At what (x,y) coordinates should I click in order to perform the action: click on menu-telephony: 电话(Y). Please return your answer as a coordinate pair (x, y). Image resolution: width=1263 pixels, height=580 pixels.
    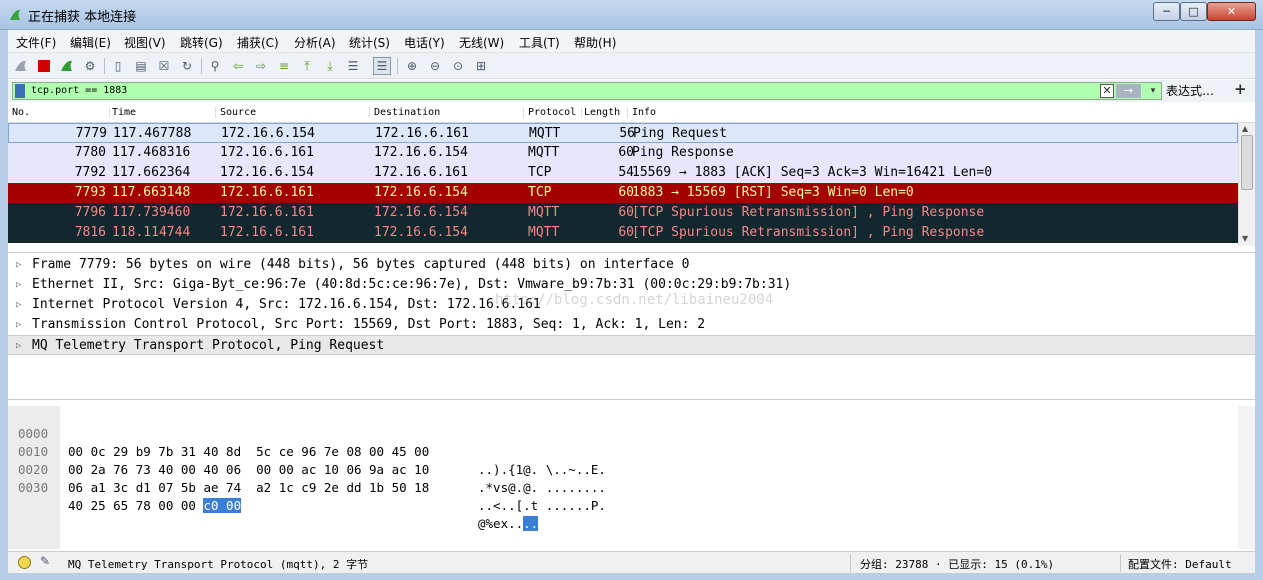
    Looking at the image, I should click on (424, 42).